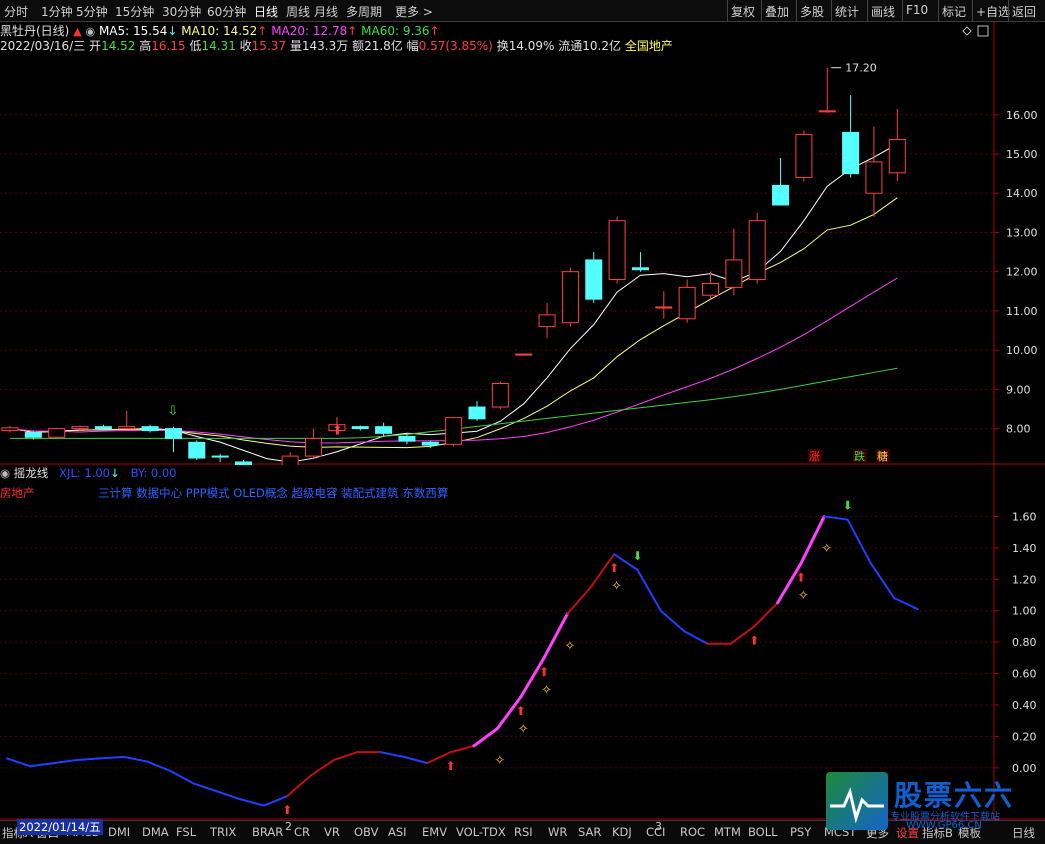  What do you see at coordinates (848, 506) in the screenshot?
I see `down-signal-icon: ⬇` at bounding box center [848, 506].